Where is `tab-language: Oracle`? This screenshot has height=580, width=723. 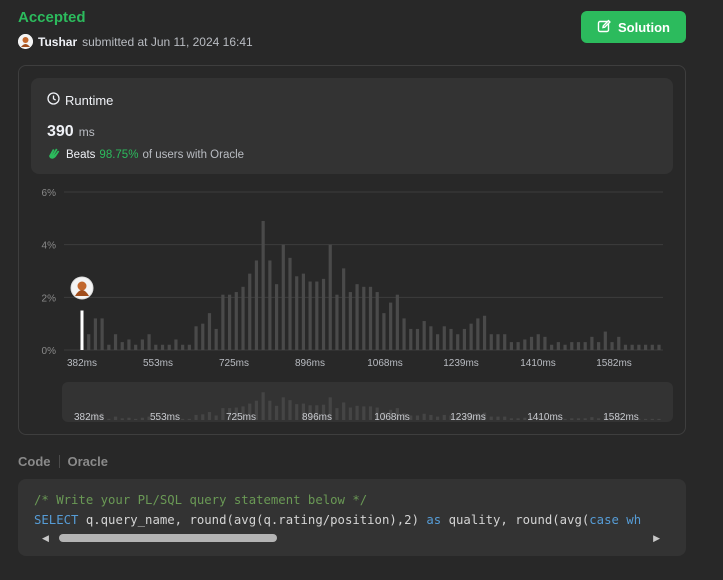
tab-language: Oracle is located at coordinates (88, 461).